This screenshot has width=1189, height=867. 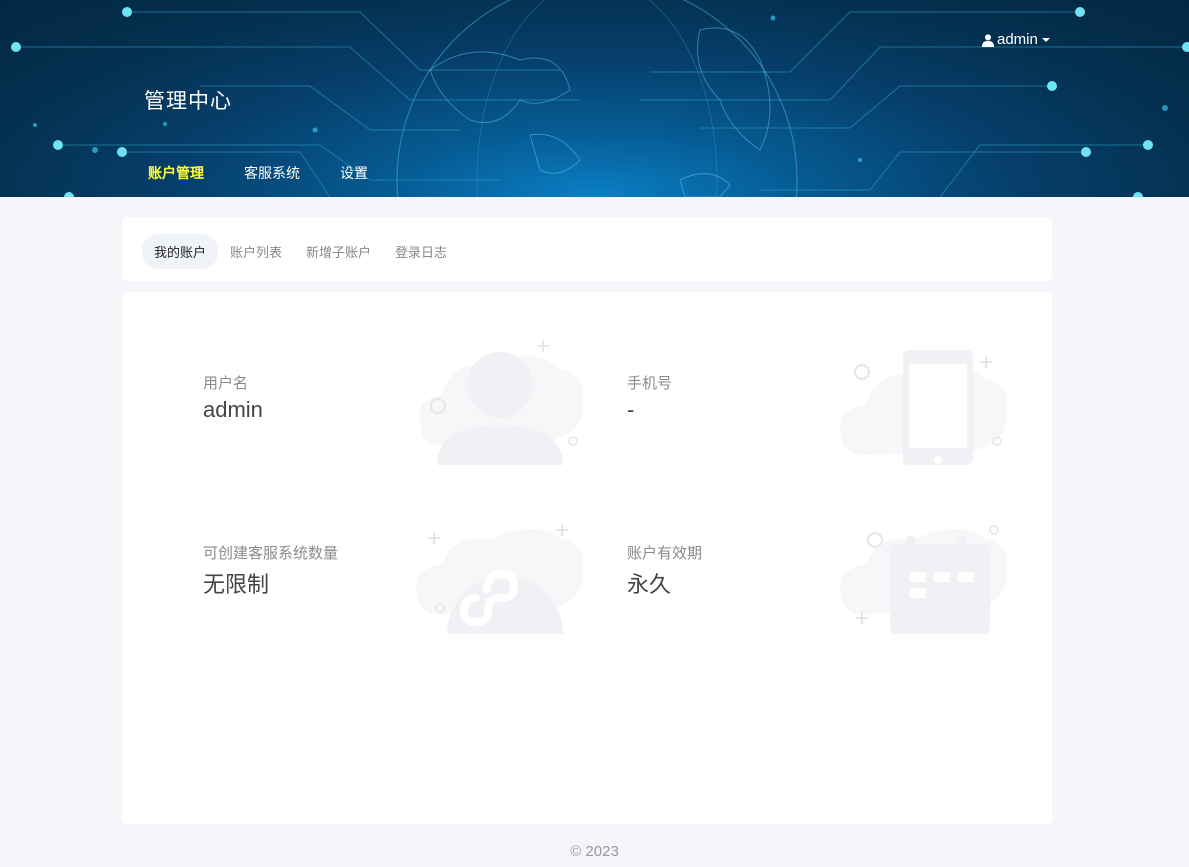 What do you see at coordinates (233, 409) in the screenshot?
I see `username-value: admin` at bounding box center [233, 409].